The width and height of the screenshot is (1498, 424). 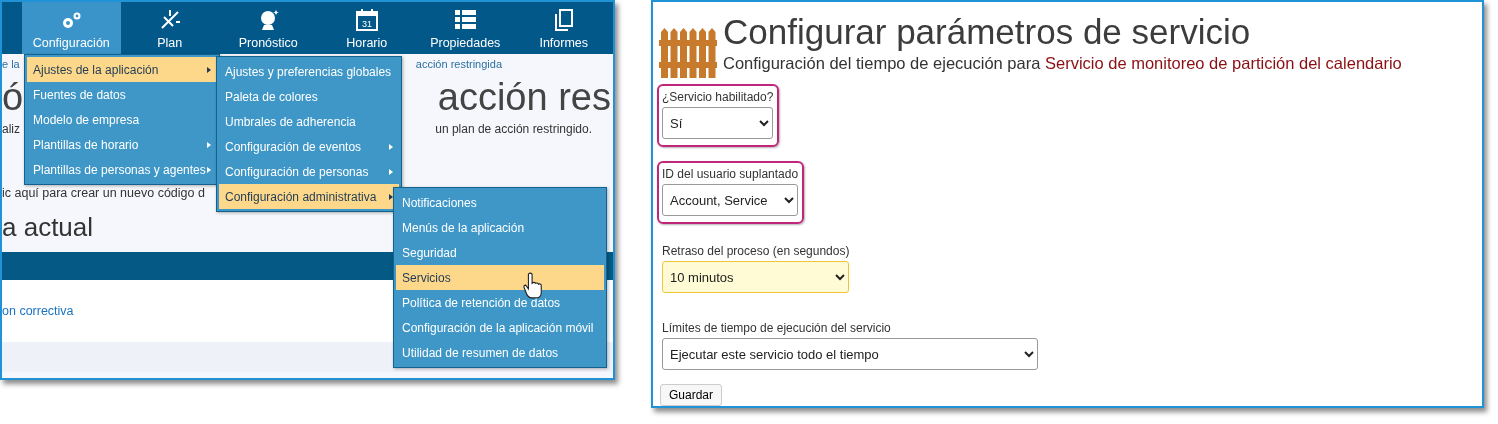 I want to click on dropdown-field: 10 minutos, so click(x=756, y=277).